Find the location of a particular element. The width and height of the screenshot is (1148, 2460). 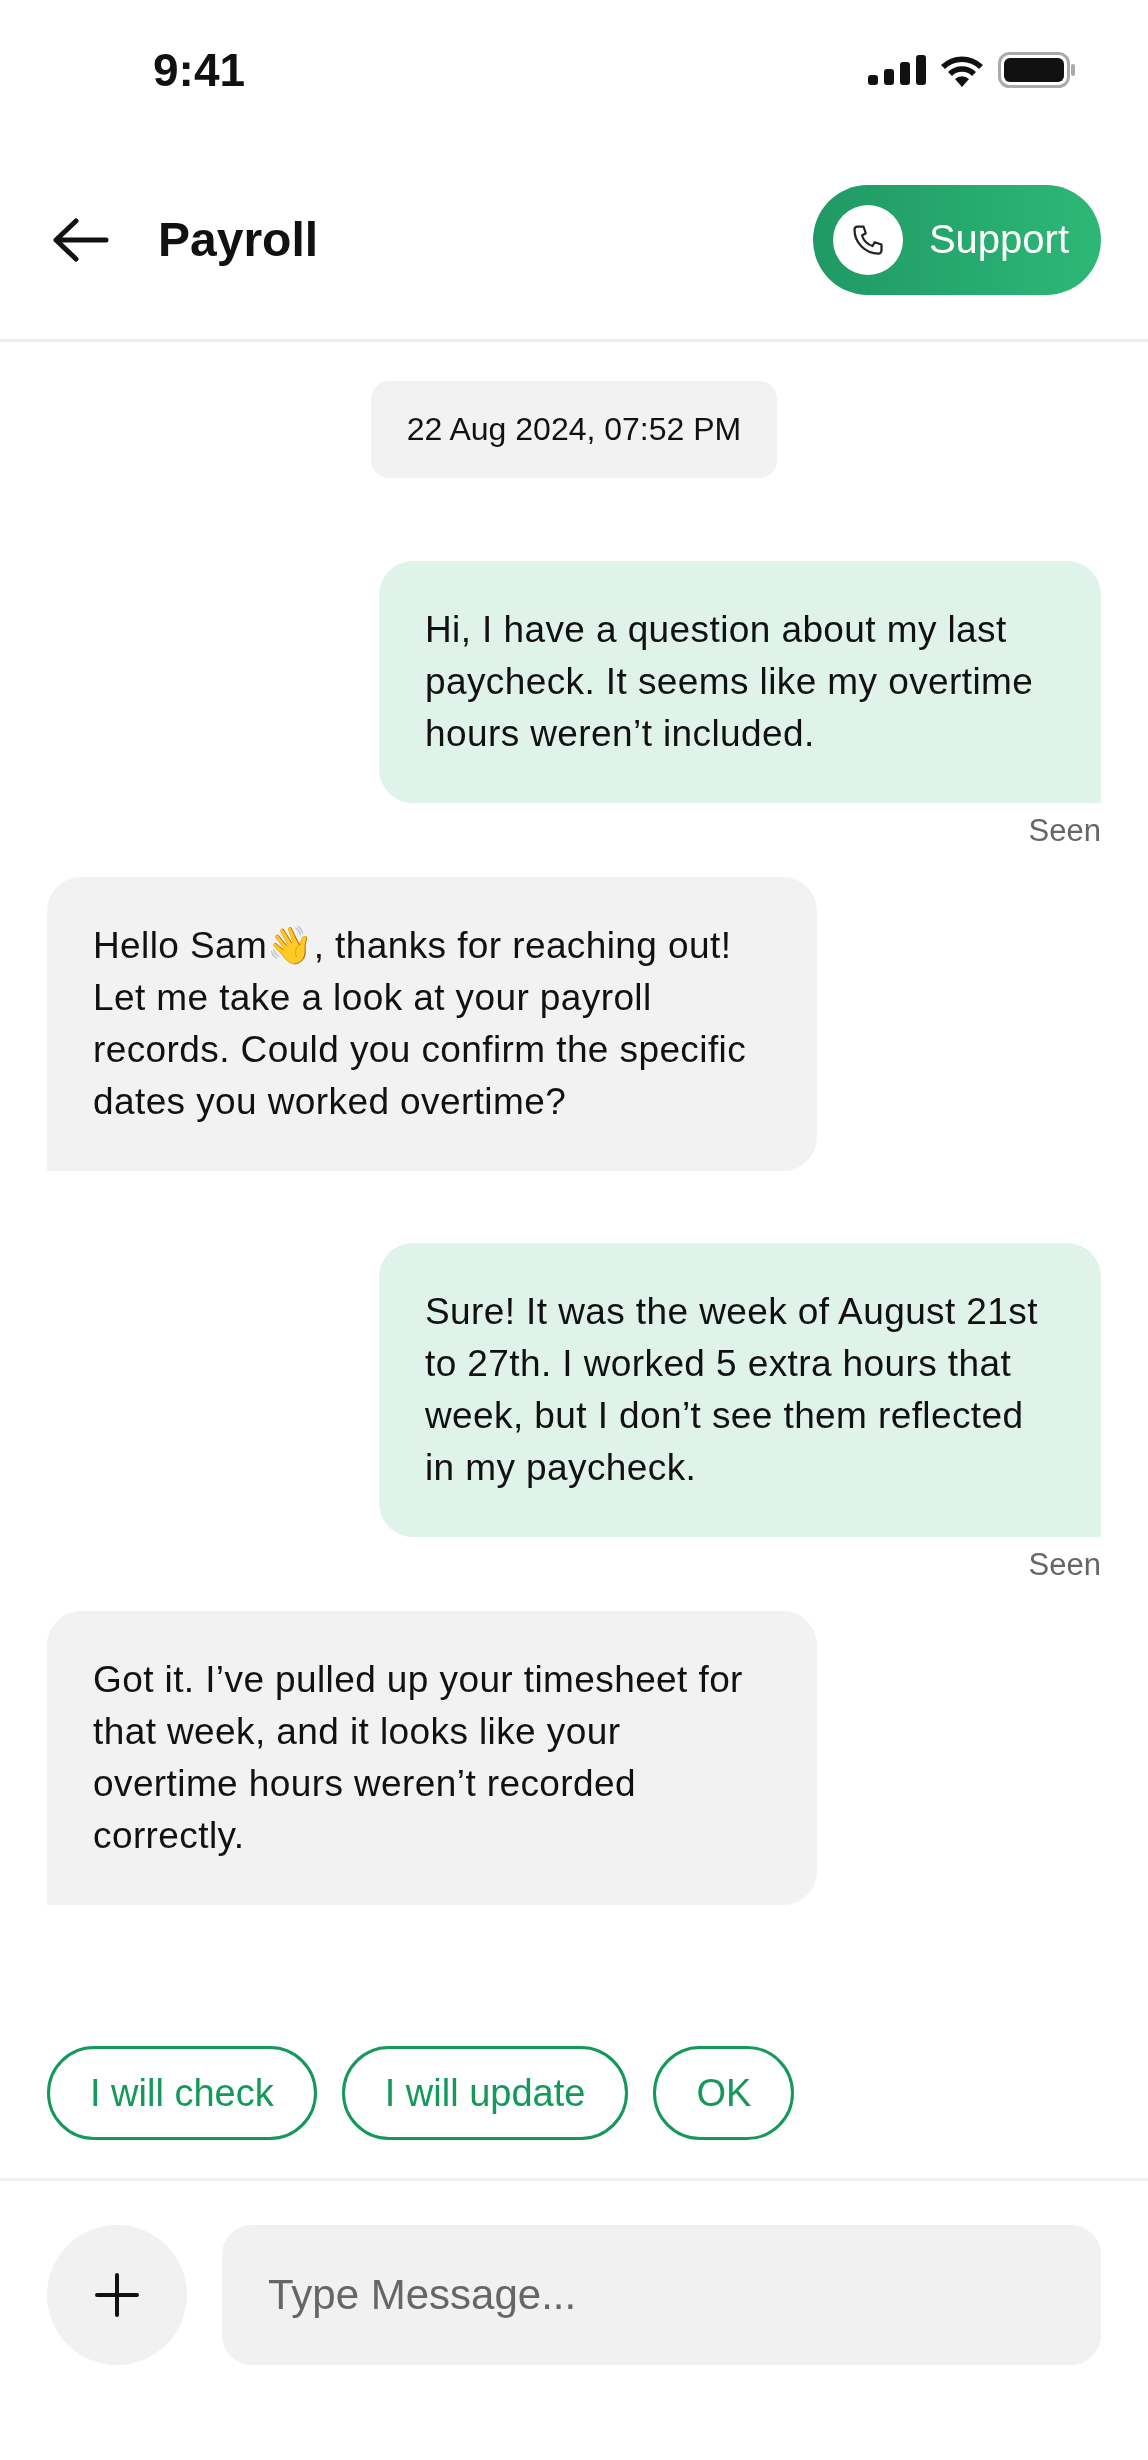

battery-icon is located at coordinates (1037, 70).